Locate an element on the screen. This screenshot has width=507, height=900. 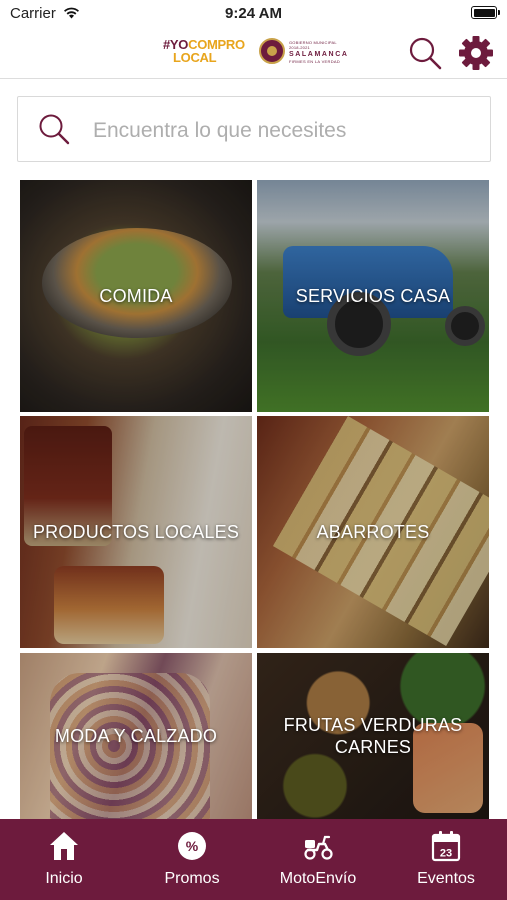
bottom-tab-bar: Inicio % Promos MotoEnvío 23 Eventos is located at coordinates (253, 859).